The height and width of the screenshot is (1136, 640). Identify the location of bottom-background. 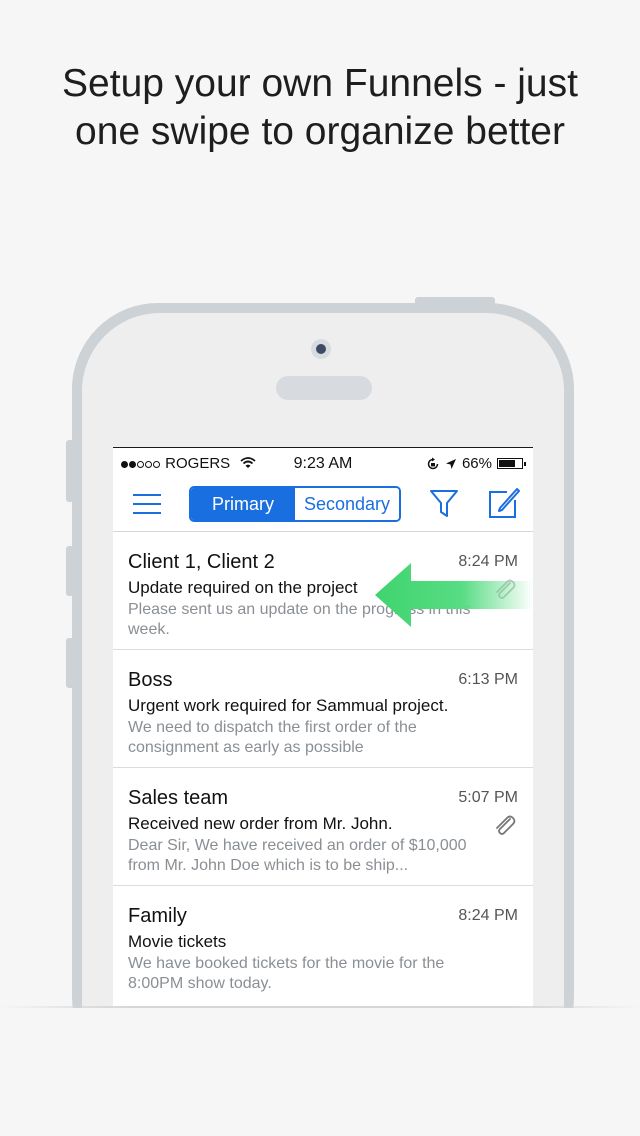
(320, 1072).